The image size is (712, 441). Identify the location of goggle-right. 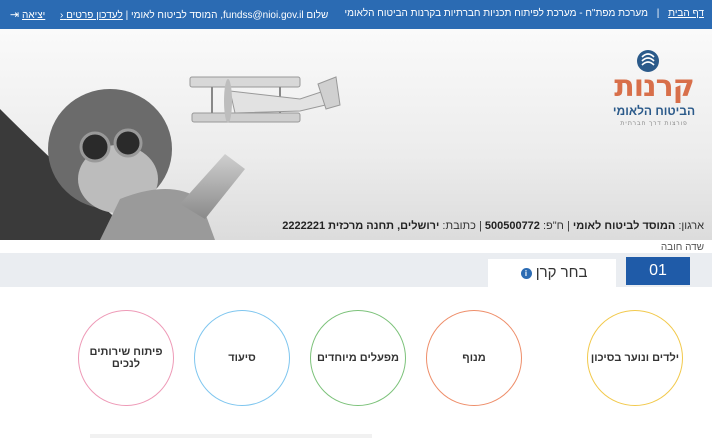
(128, 143).